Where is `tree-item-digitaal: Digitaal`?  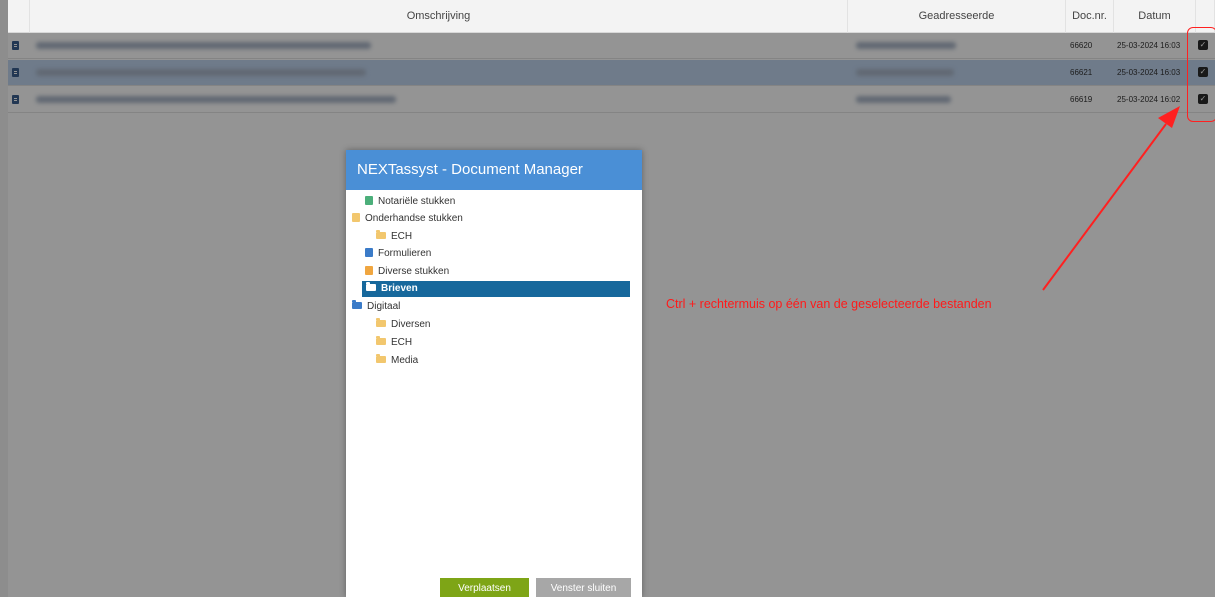 tree-item-digitaal: Digitaal is located at coordinates (376, 307).